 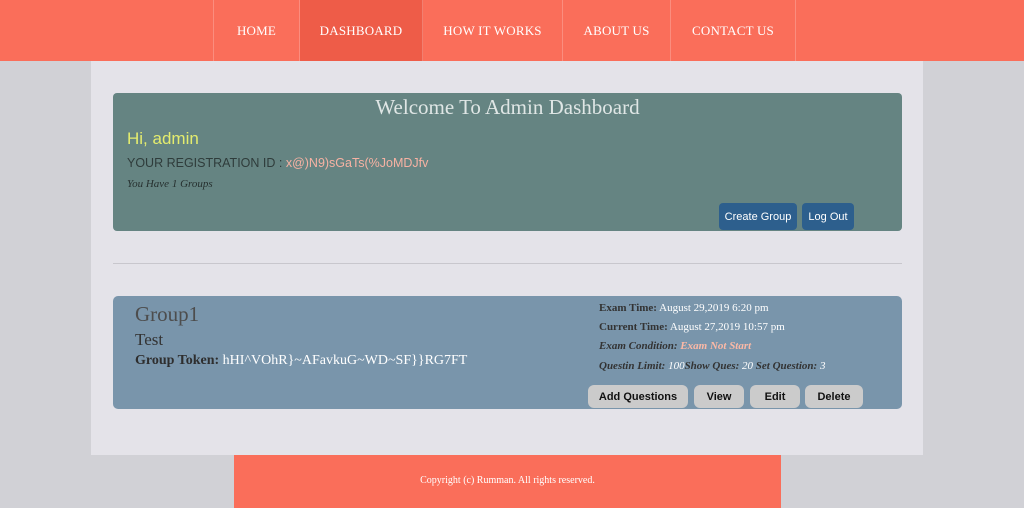 I want to click on show-ques-value: 20, so click(x=748, y=366).